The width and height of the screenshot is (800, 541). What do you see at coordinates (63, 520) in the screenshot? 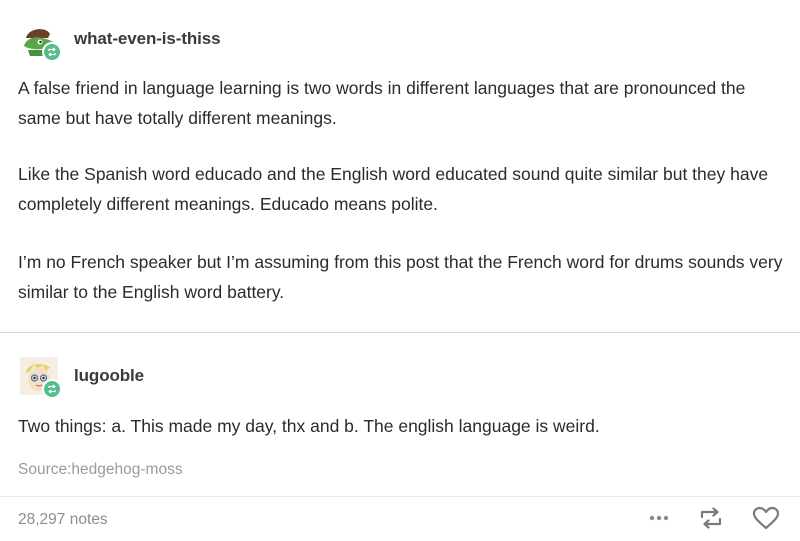
I see `notes-count: 28,297 notes` at bounding box center [63, 520].